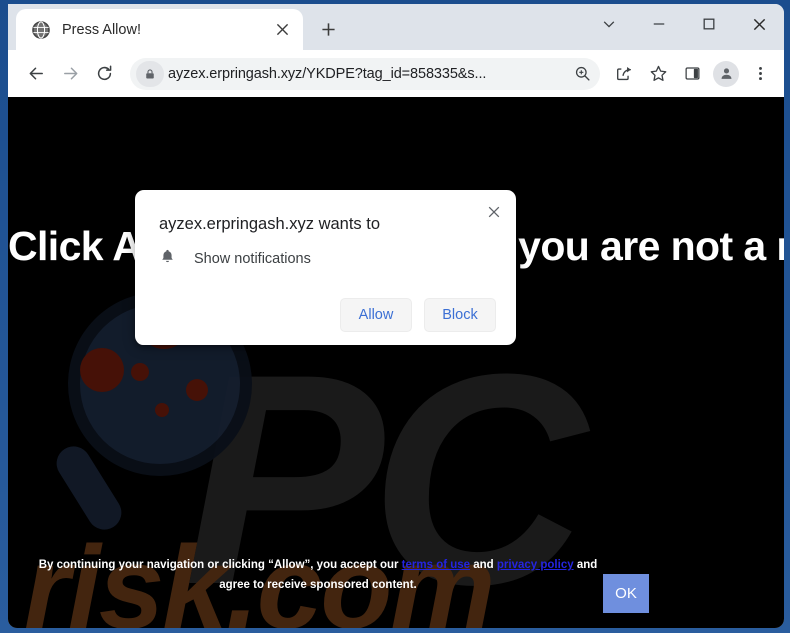 This screenshot has height=633, width=790. Describe the element at coordinates (659, 24) in the screenshot. I see `minimize-icon` at that location.